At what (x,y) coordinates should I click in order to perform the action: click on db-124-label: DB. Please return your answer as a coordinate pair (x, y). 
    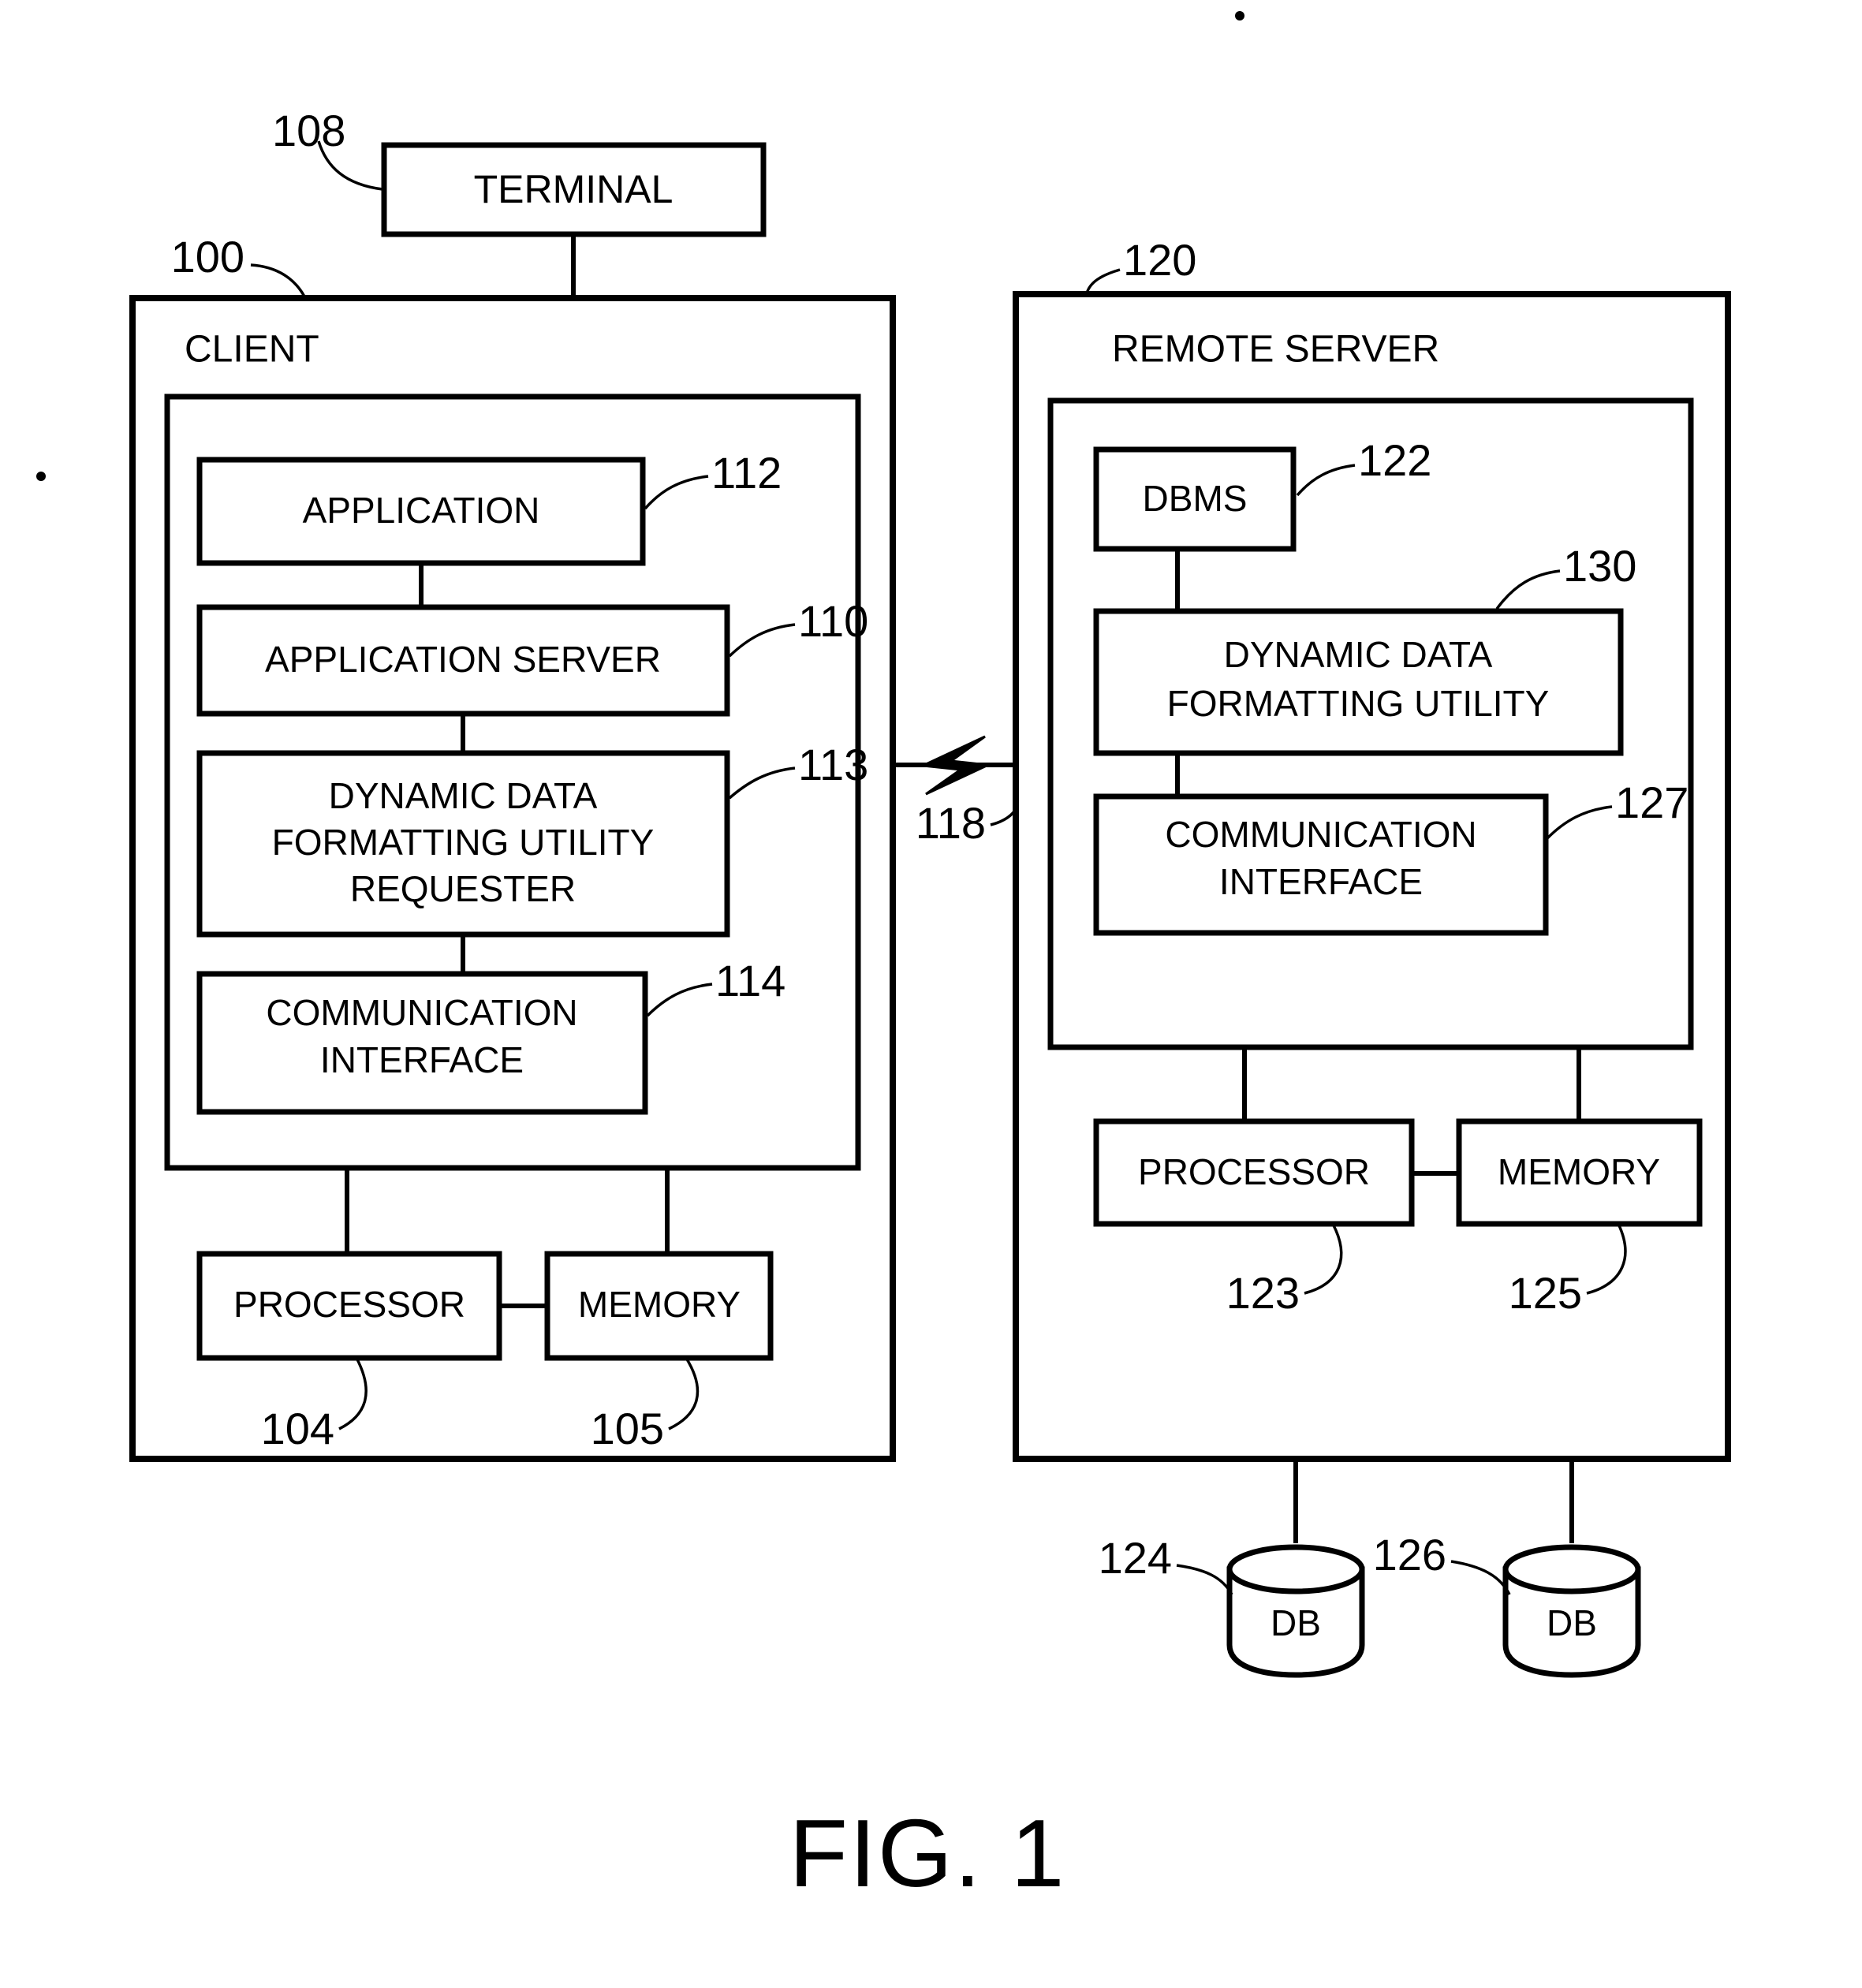
    Looking at the image, I should click on (1296, 1622).